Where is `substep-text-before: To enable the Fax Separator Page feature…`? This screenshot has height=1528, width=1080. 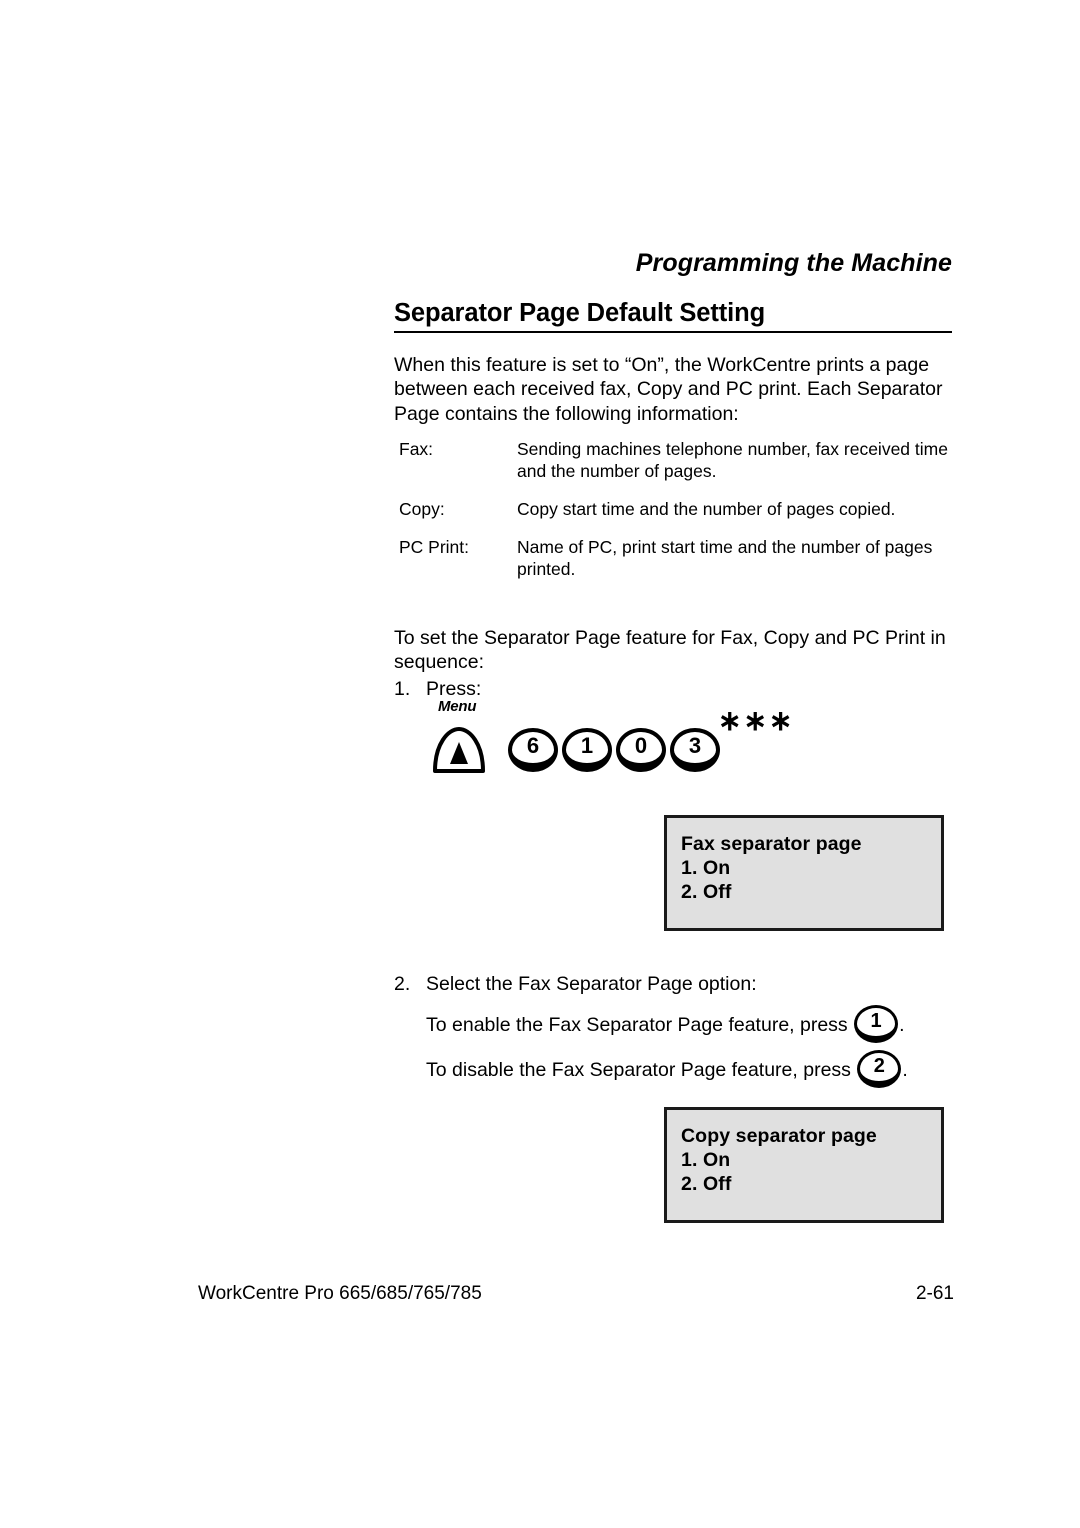
substep-text-before: To enable the Fax Separator Page feature… is located at coordinates (637, 1025).